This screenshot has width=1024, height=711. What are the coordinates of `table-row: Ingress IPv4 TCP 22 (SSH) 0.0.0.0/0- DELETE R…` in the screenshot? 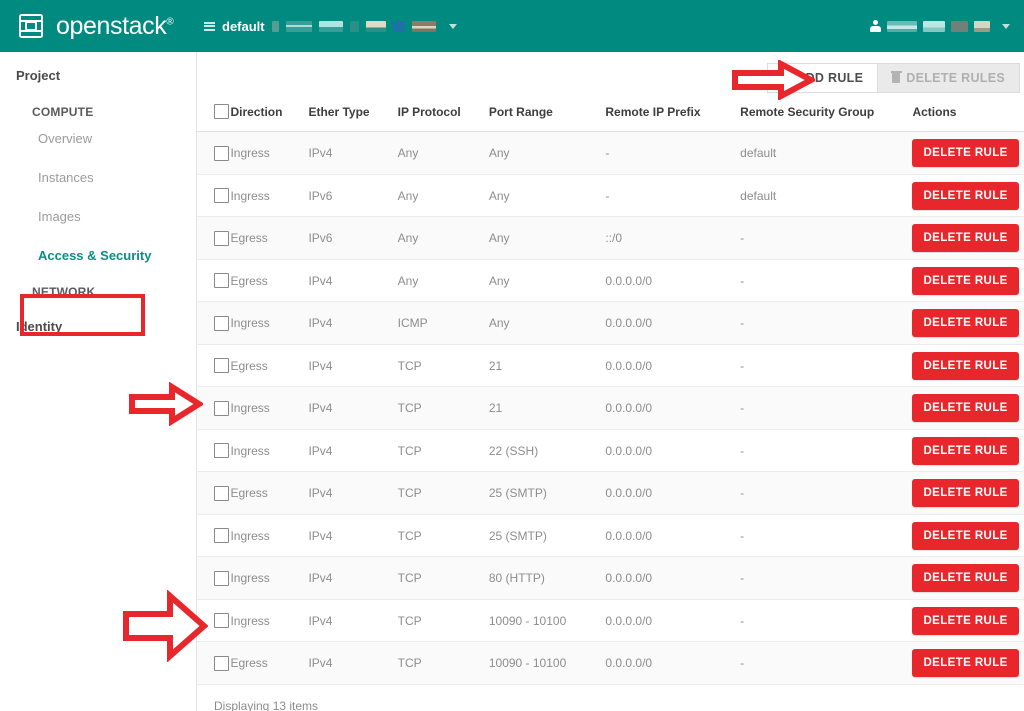 It's located at (610, 451).